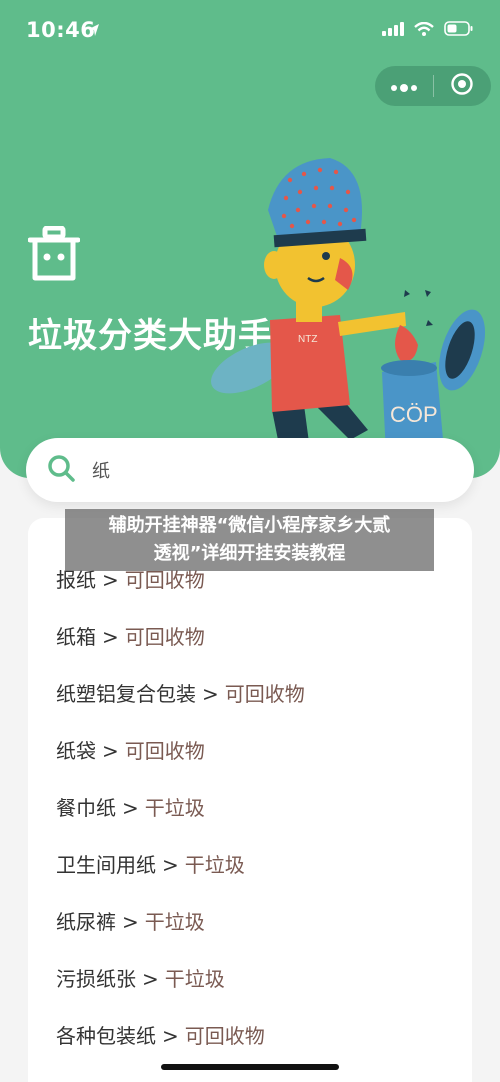 The height and width of the screenshot is (1082, 500). Describe the element at coordinates (307, 339) in the screenshot. I see `svg-text: NTZ` at that location.